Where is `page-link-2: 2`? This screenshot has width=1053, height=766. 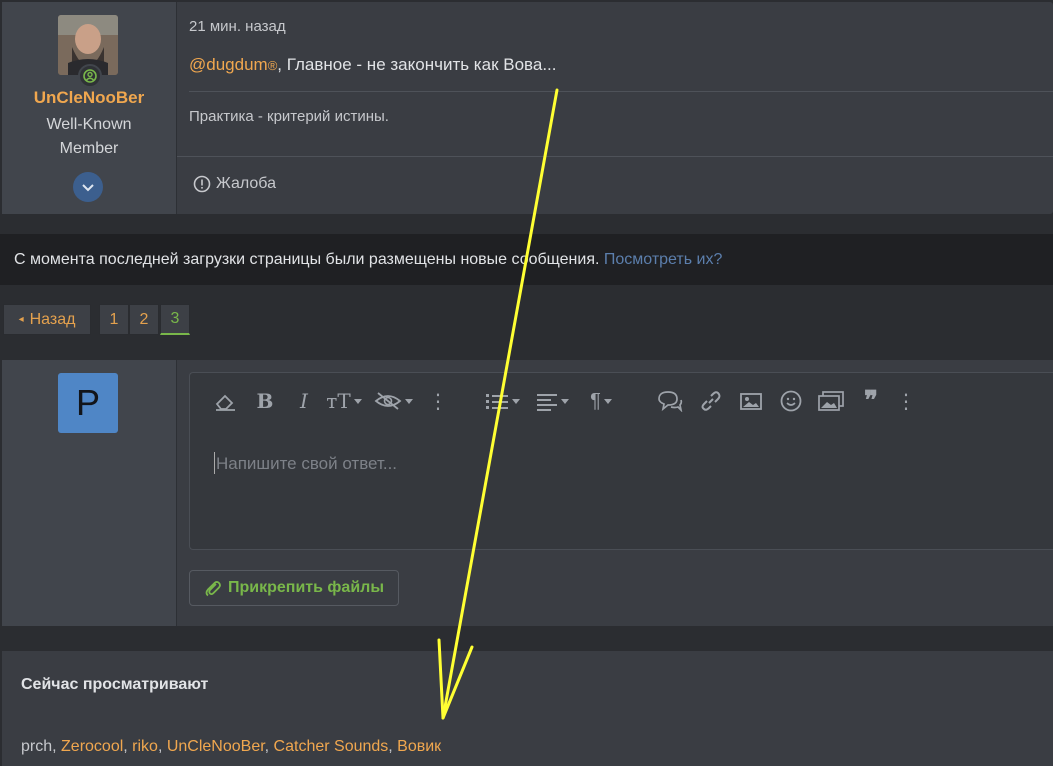 page-link-2: 2 is located at coordinates (144, 319).